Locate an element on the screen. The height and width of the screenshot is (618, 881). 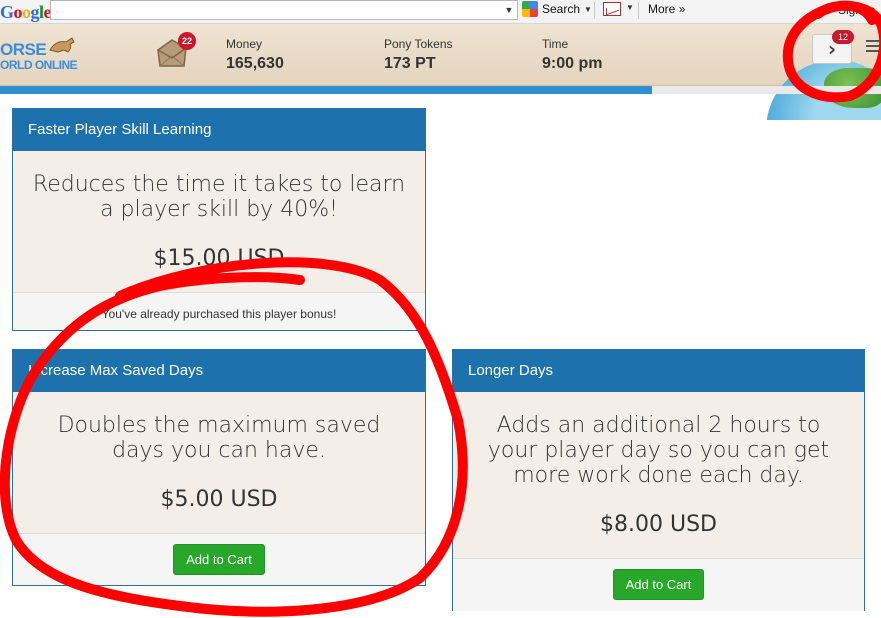
inbox-count-badge: 22 is located at coordinates (187, 41).